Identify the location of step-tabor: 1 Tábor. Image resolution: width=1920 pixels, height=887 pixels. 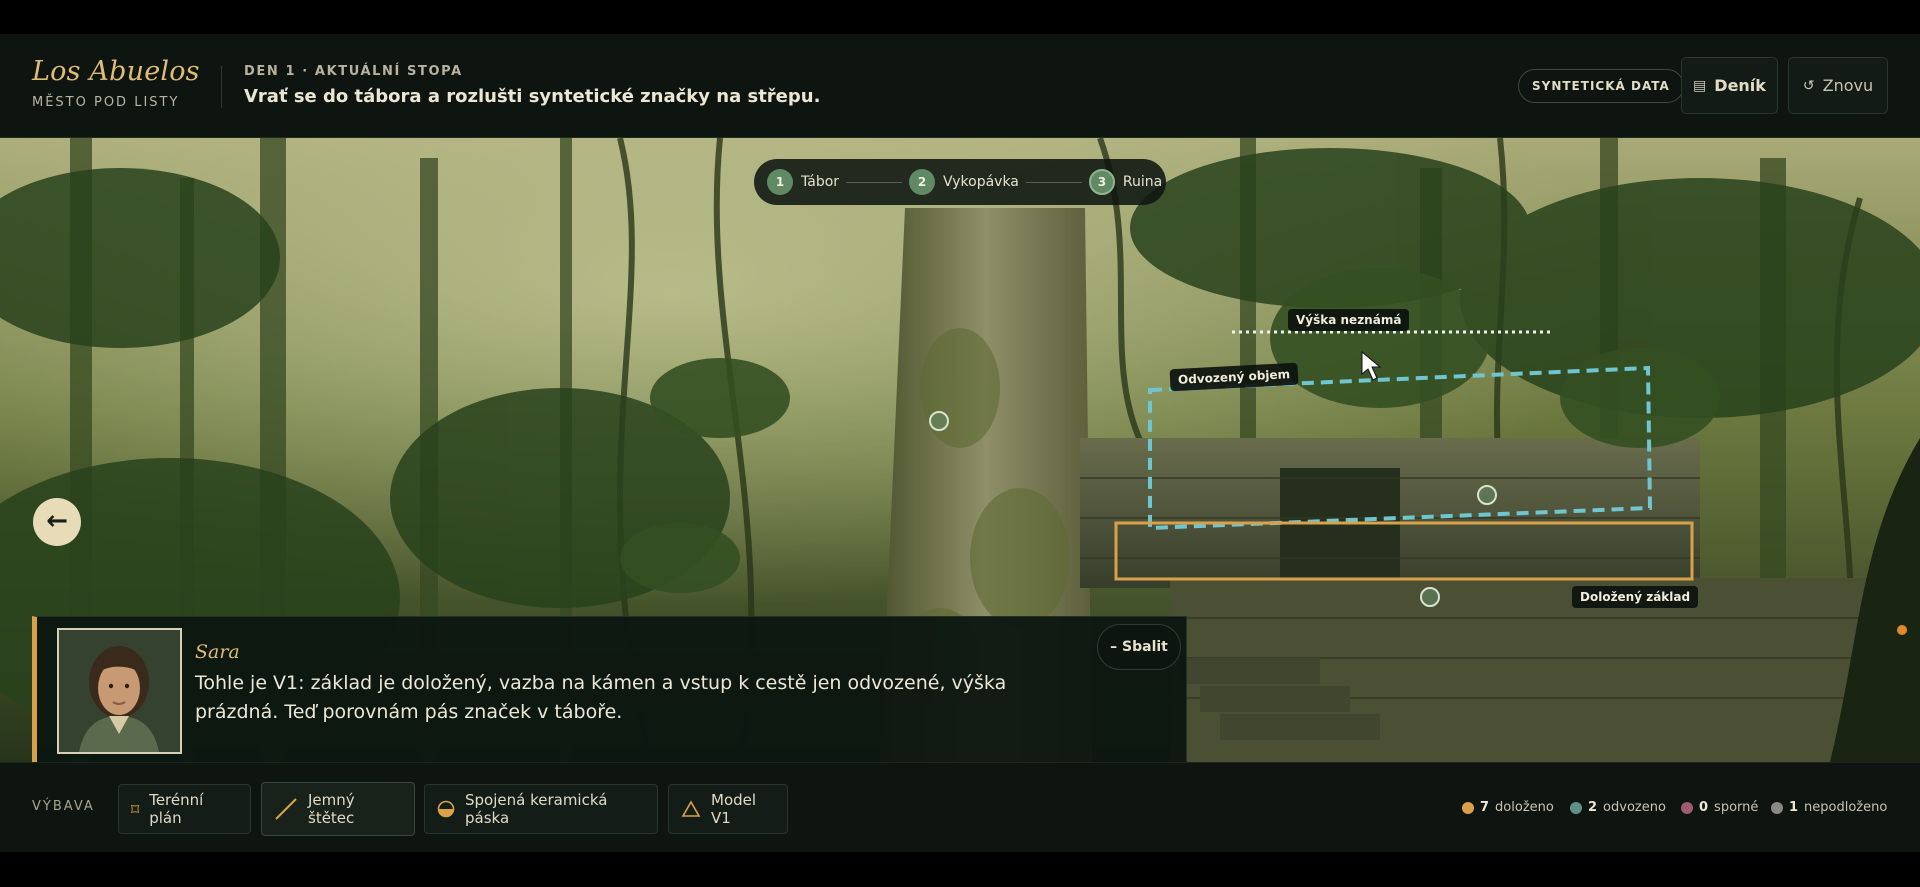
(803, 182).